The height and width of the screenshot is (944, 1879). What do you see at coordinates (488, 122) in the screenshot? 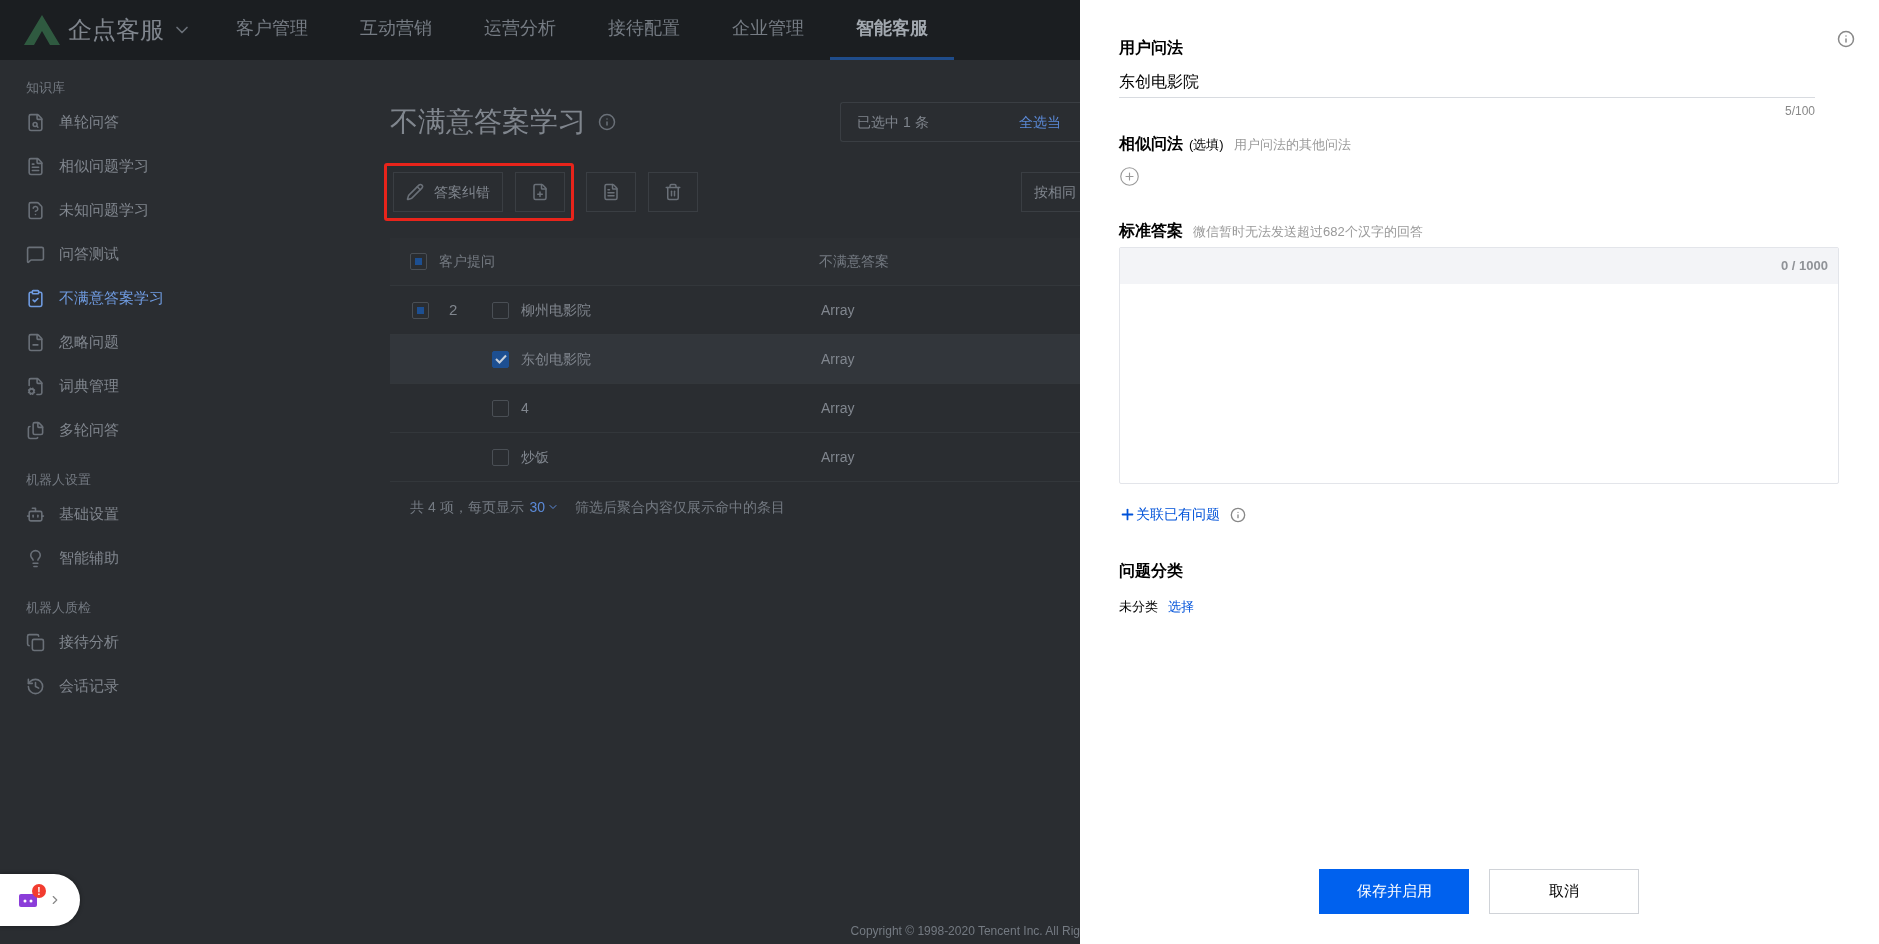
I see `page-title: 不满意答案学习` at bounding box center [488, 122].